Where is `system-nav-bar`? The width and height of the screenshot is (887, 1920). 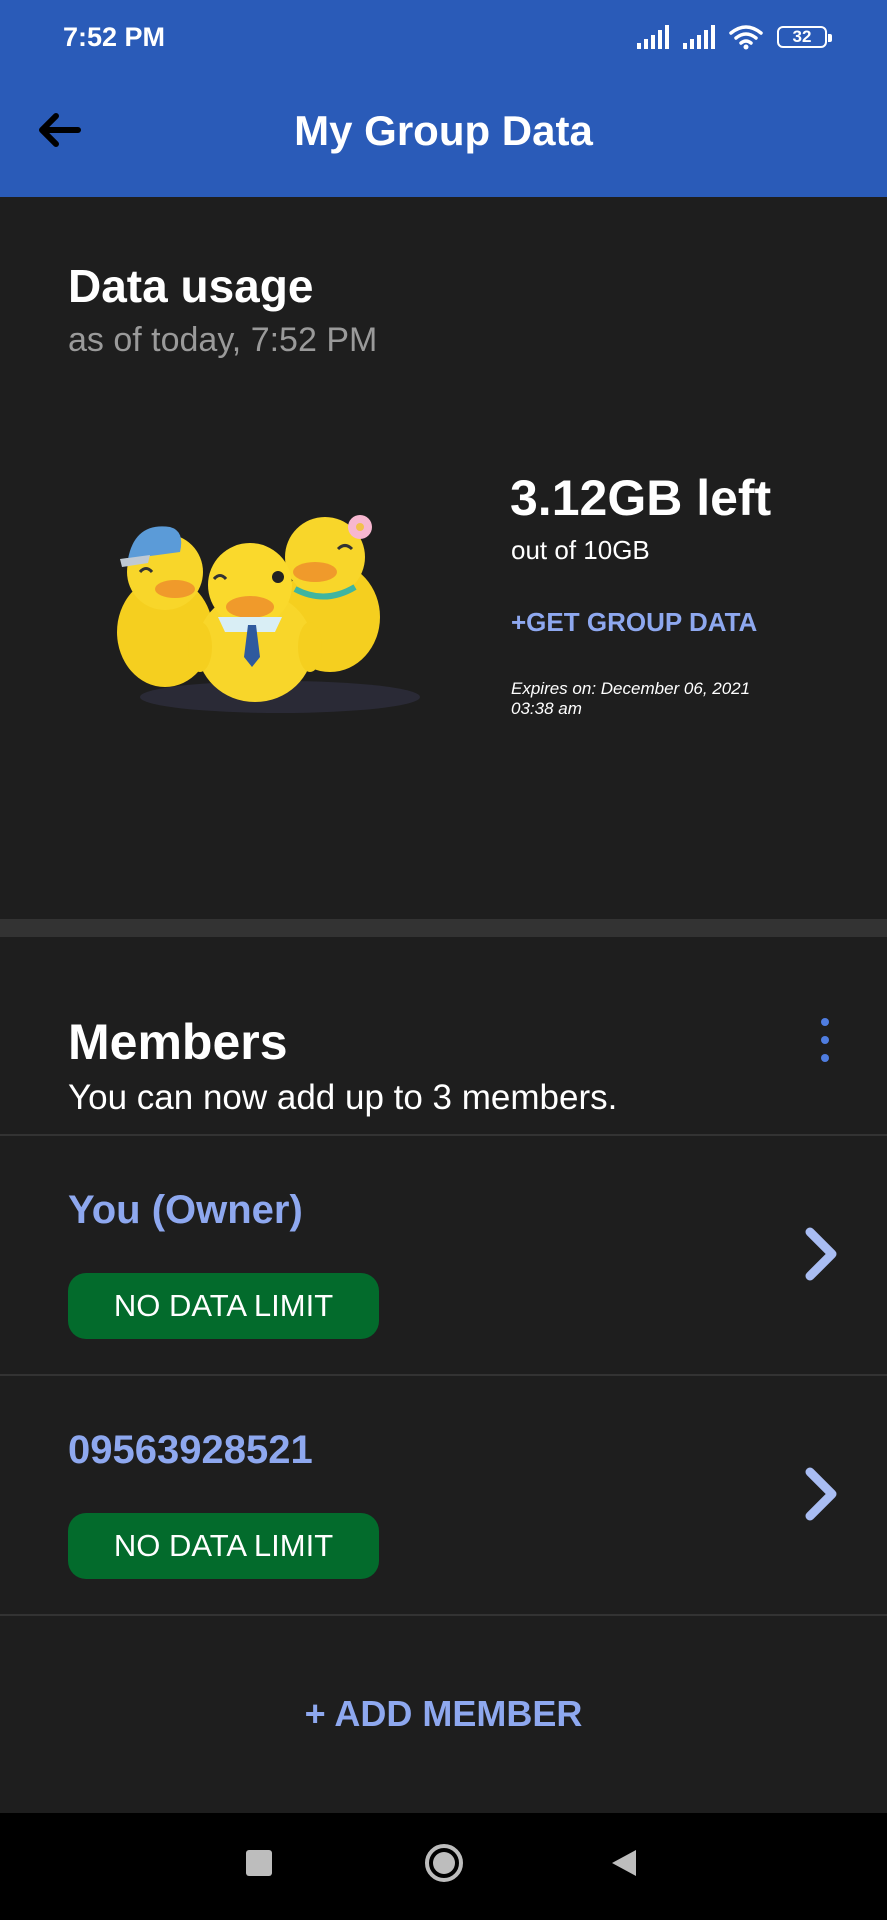
system-nav-bar is located at coordinates (443, 1866).